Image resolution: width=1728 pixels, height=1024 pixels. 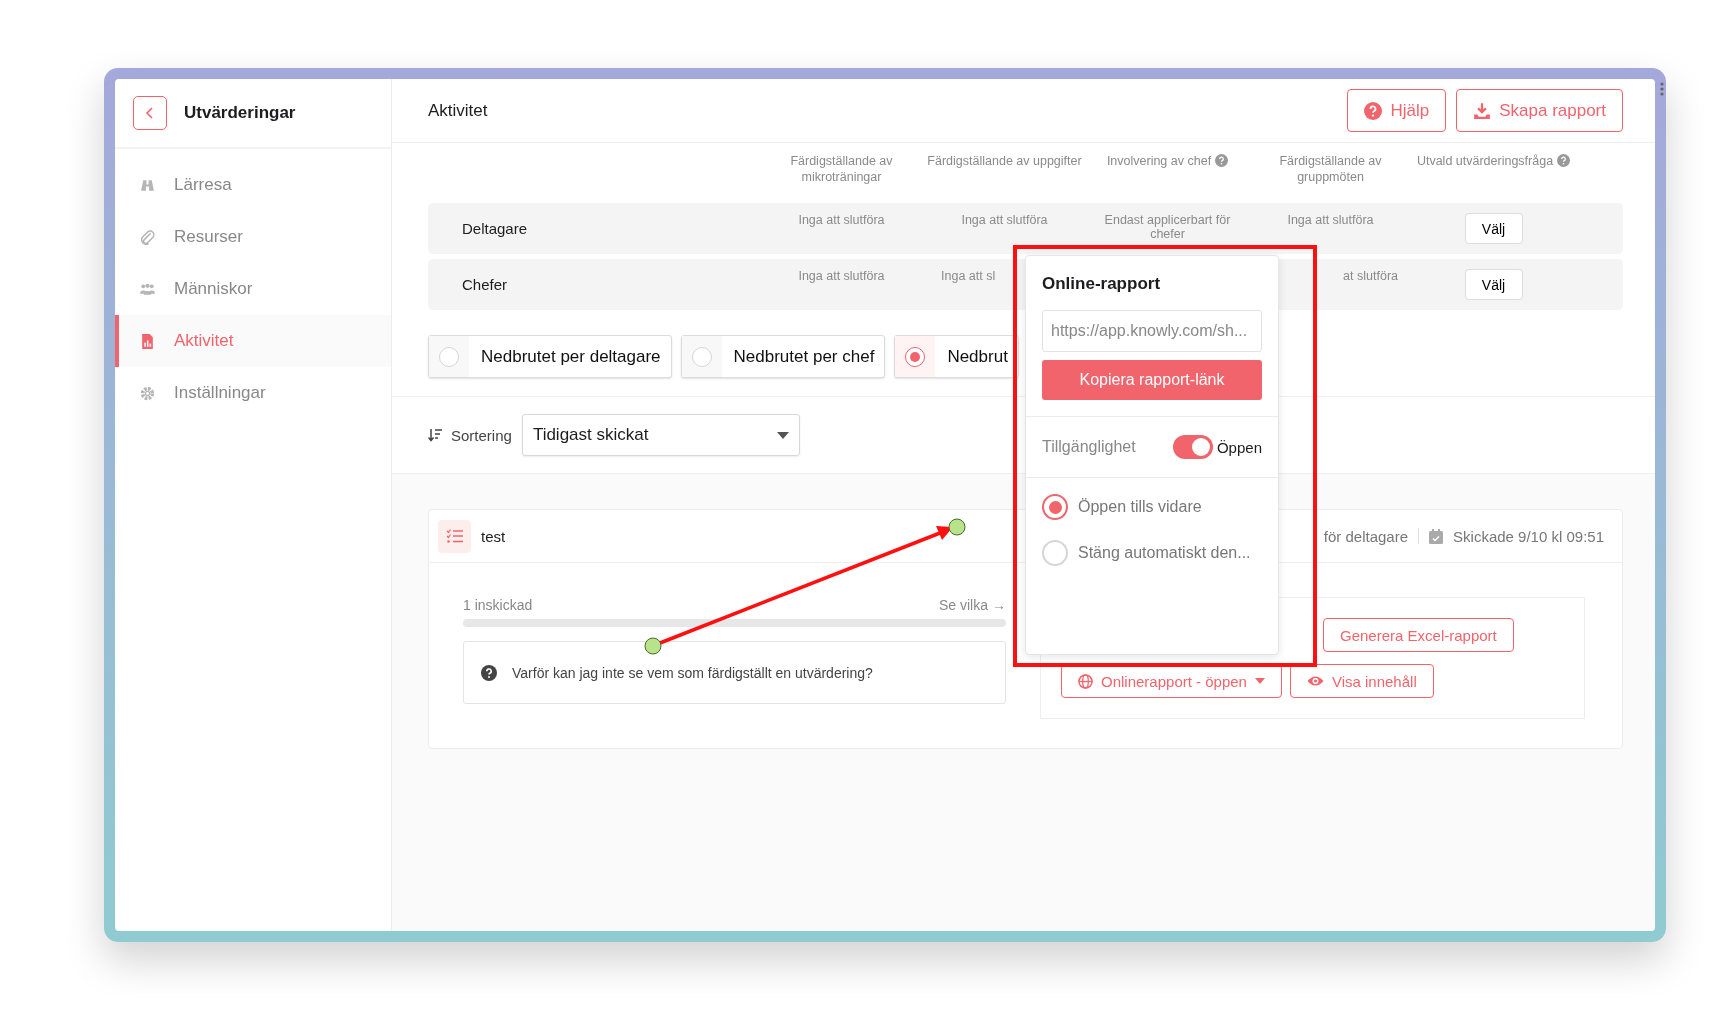 What do you see at coordinates (1662, 89) in the screenshot?
I see `more-icon` at bounding box center [1662, 89].